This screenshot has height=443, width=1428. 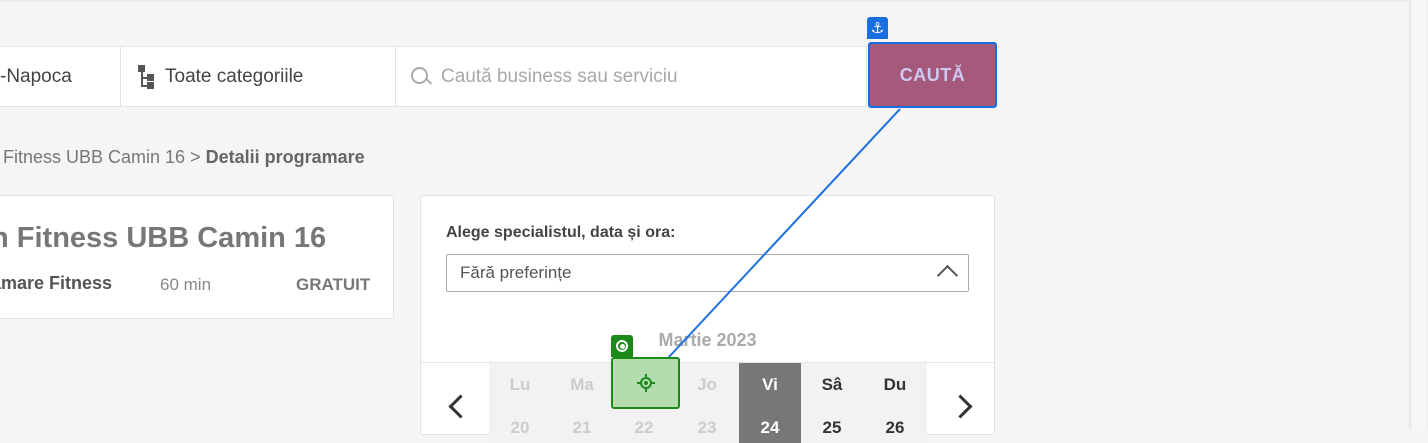 I want to click on day-name: Du, so click(x=895, y=384).